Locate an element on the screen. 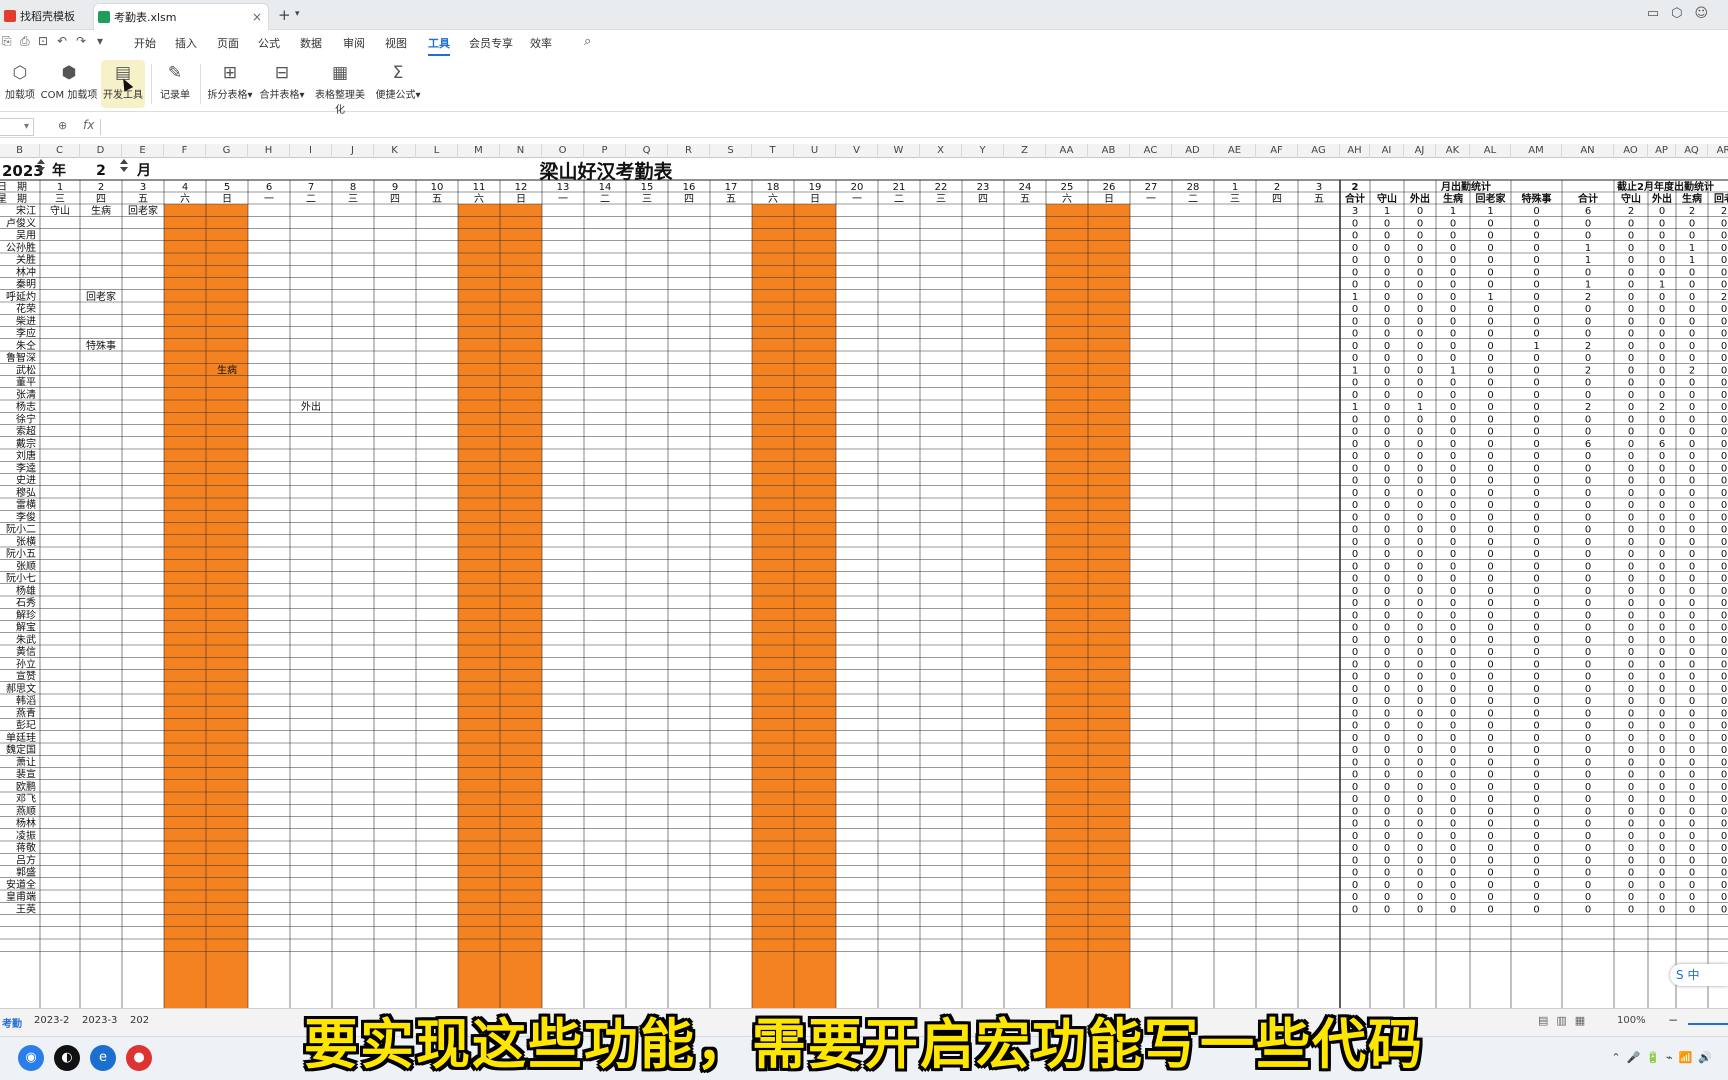 The width and height of the screenshot is (1728, 1080). column-header: AD is located at coordinates (1193, 151).